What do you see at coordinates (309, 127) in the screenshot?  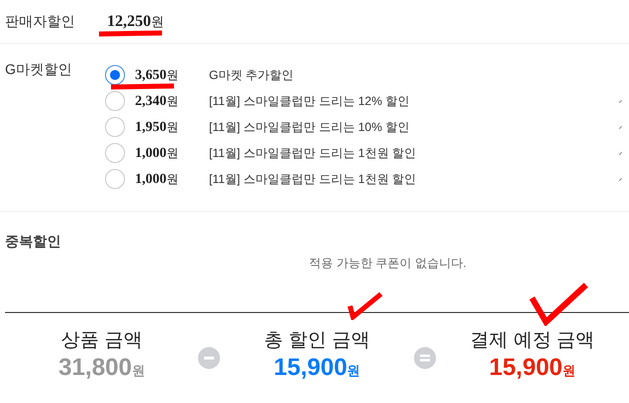 I see `option-description: [11월] 스마일클럽만 드리는 10% 할인` at bounding box center [309, 127].